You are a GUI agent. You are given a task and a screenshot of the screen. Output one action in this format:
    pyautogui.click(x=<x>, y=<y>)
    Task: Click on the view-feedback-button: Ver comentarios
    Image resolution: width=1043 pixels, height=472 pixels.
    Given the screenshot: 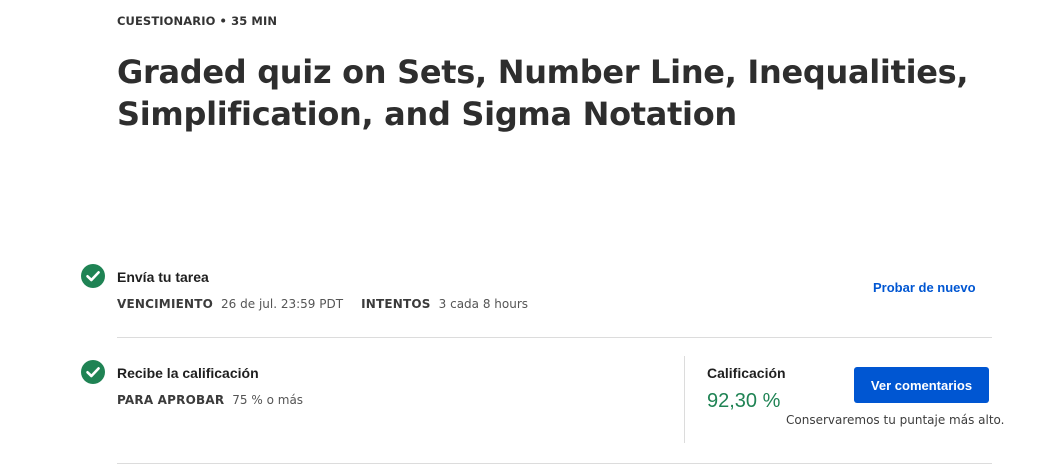 What is the action you would take?
    pyautogui.click(x=921, y=385)
    